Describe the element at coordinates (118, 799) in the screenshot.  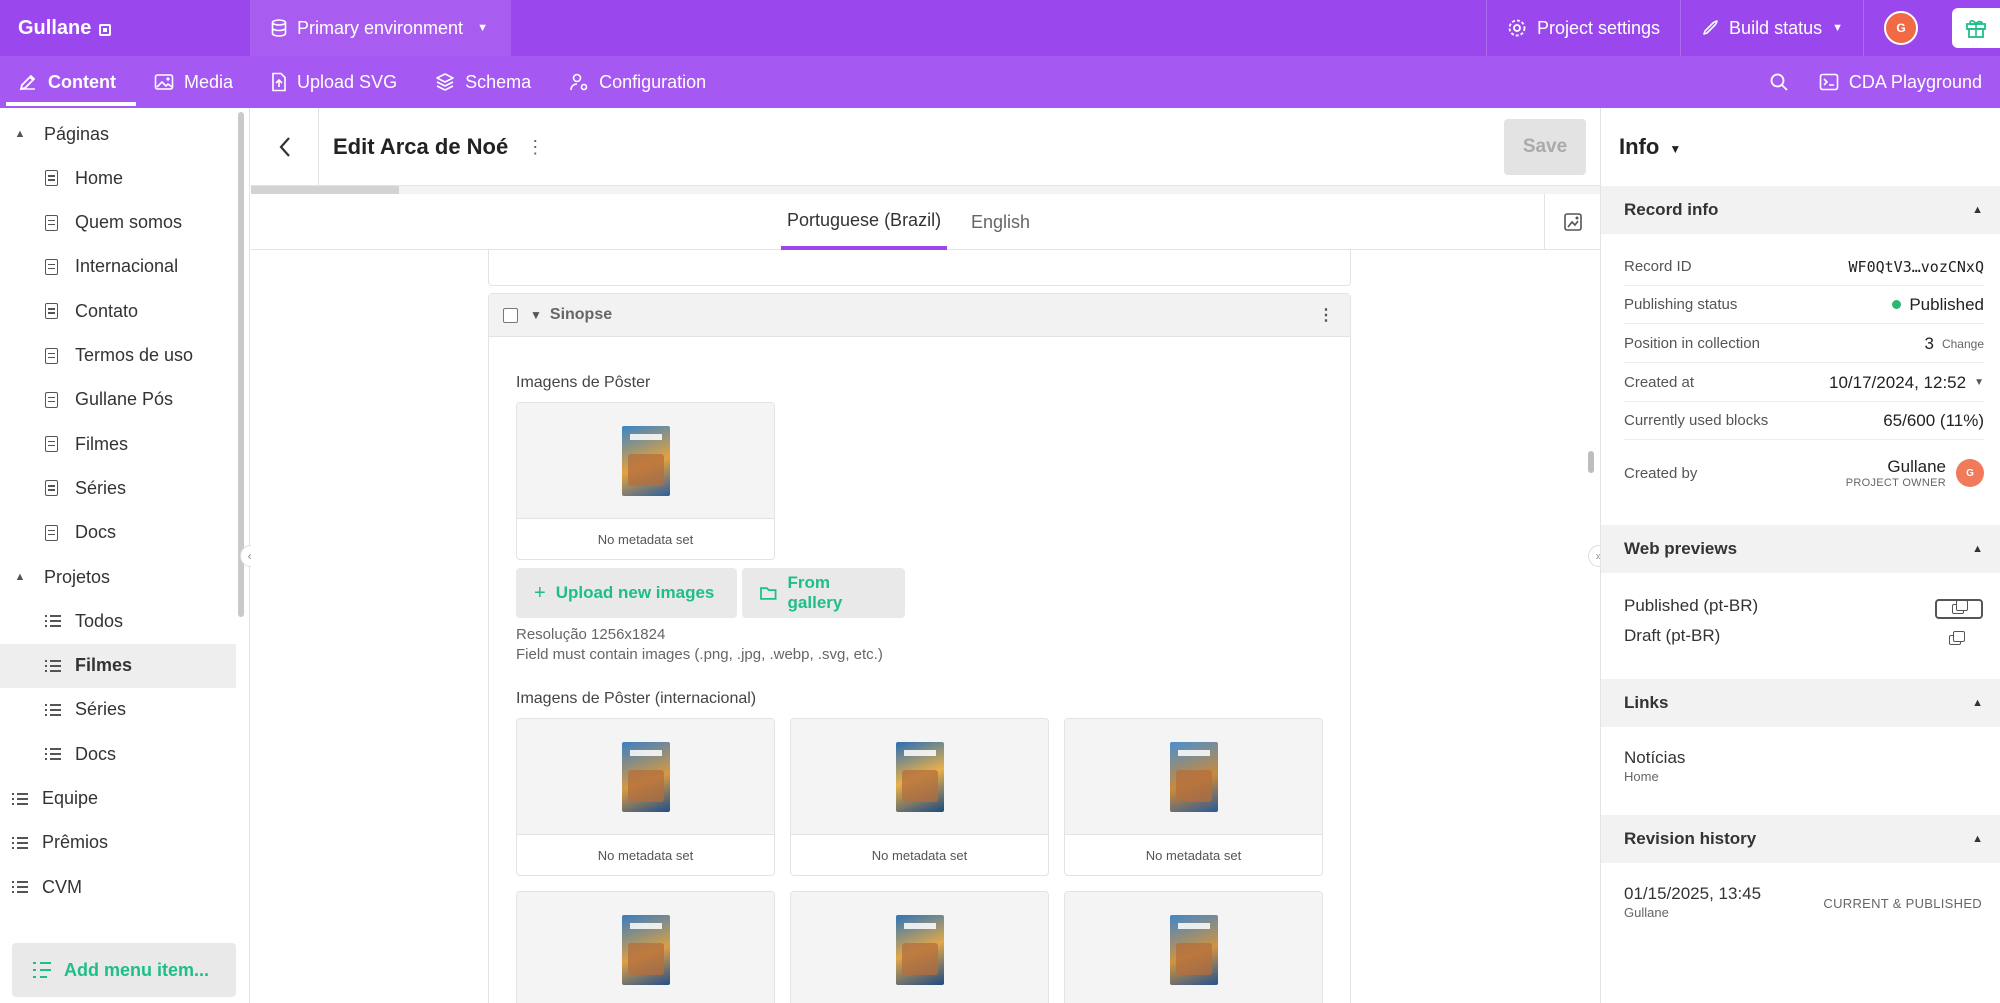
I see `sidebar-item-equipe: Equipe` at that location.